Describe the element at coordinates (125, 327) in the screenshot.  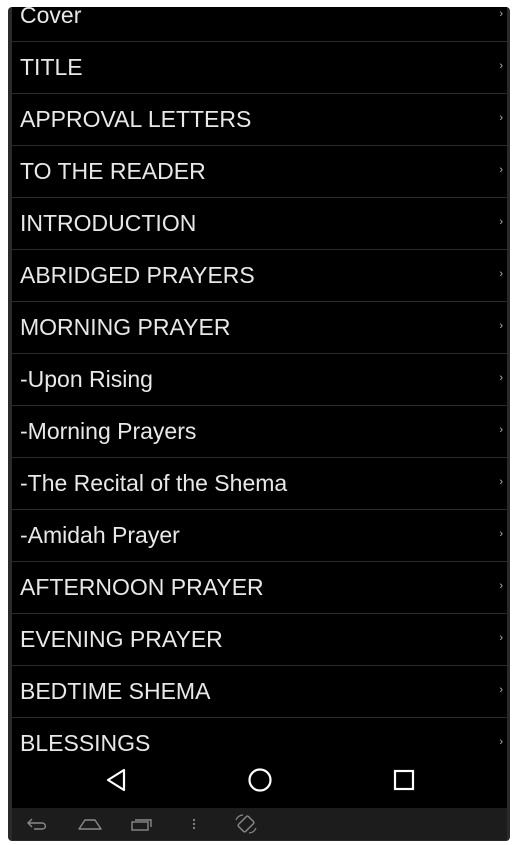
I see `toc-item-label: MORNING PRAYER` at that location.